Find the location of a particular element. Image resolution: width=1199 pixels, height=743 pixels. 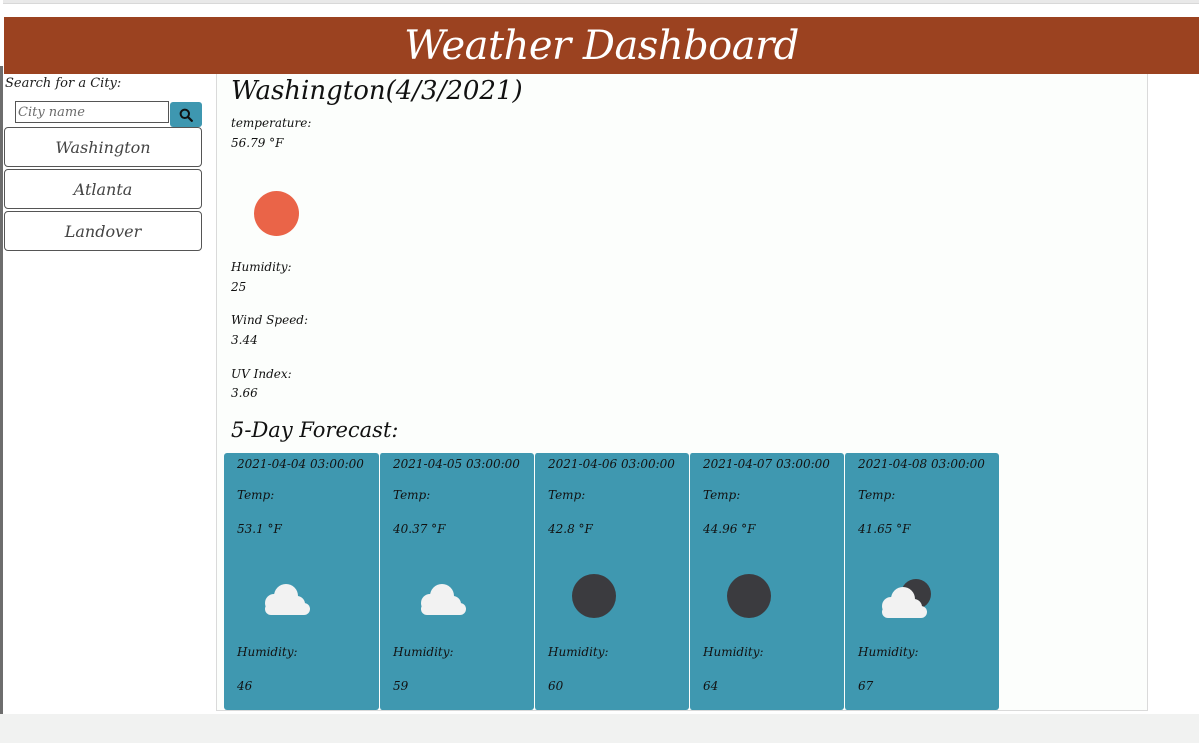

forecast-date: 2021-04-04 03:00:00 is located at coordinates (300, 464).